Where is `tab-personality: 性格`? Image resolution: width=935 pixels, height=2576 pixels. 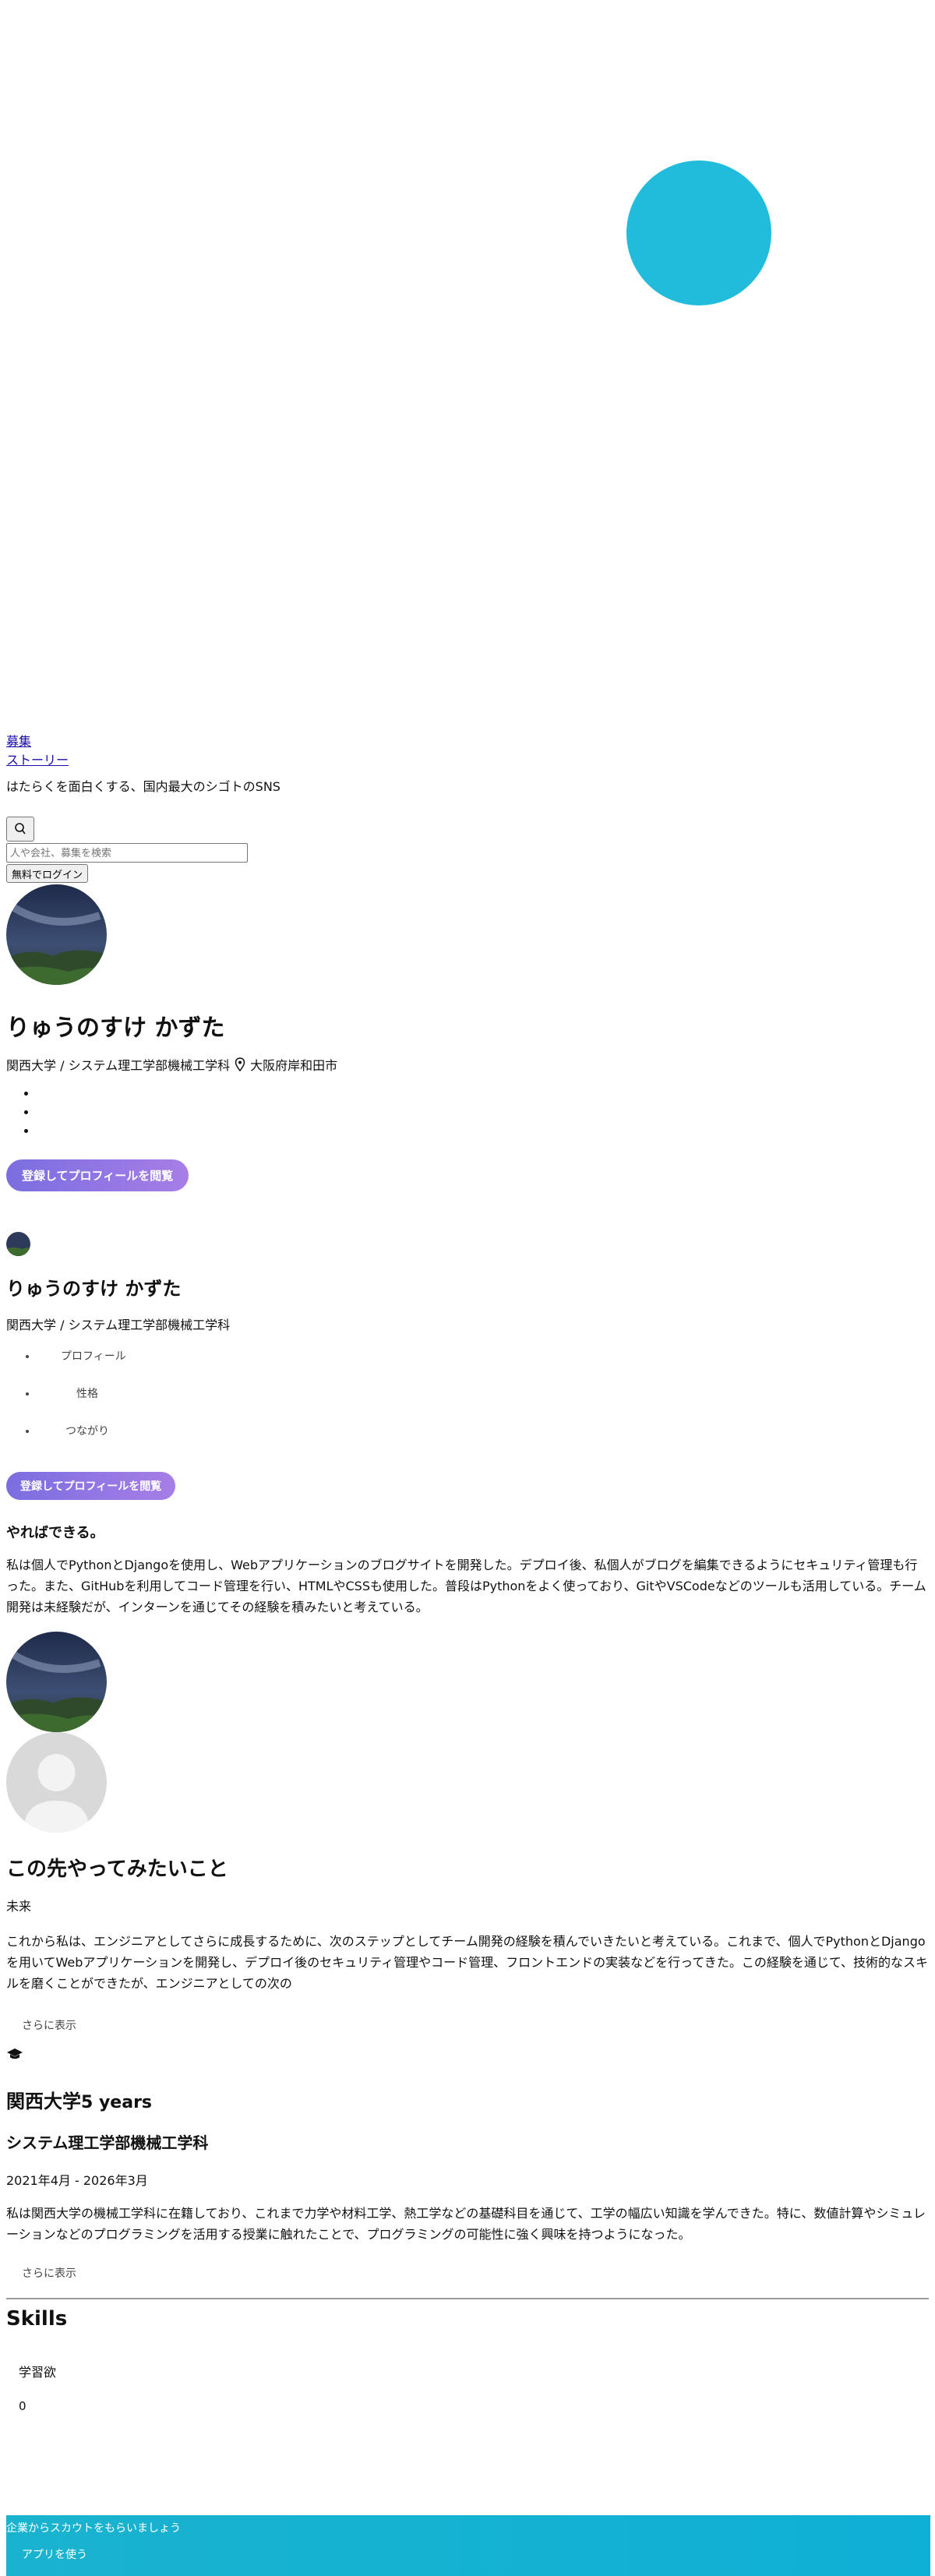 tab-personality: 性格 is located at coordinates (483, 1403).